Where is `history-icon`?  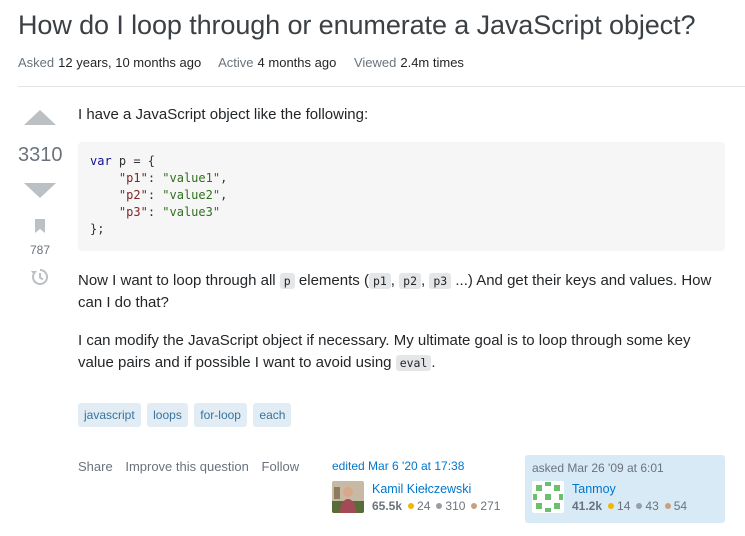
history-icon is located at coordinates (40, 277).